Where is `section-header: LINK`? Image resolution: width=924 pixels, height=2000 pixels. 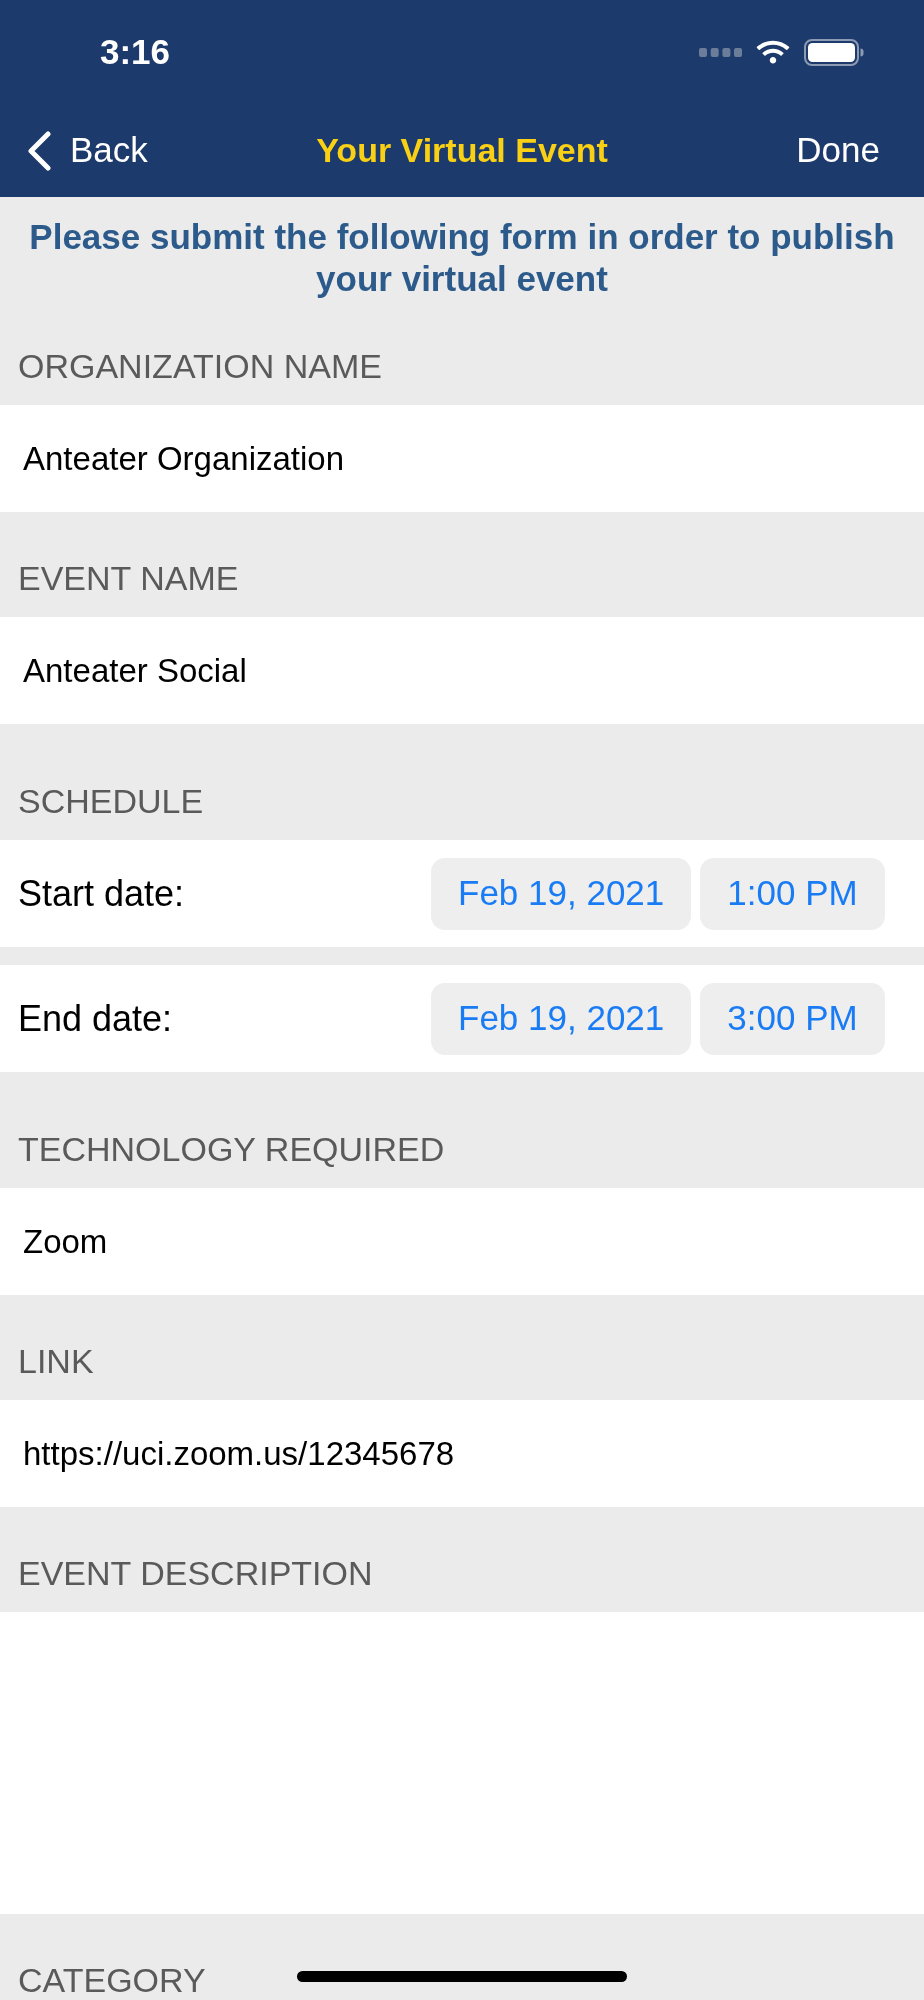
section-header: LINK is located at coordinates (56, 1361).